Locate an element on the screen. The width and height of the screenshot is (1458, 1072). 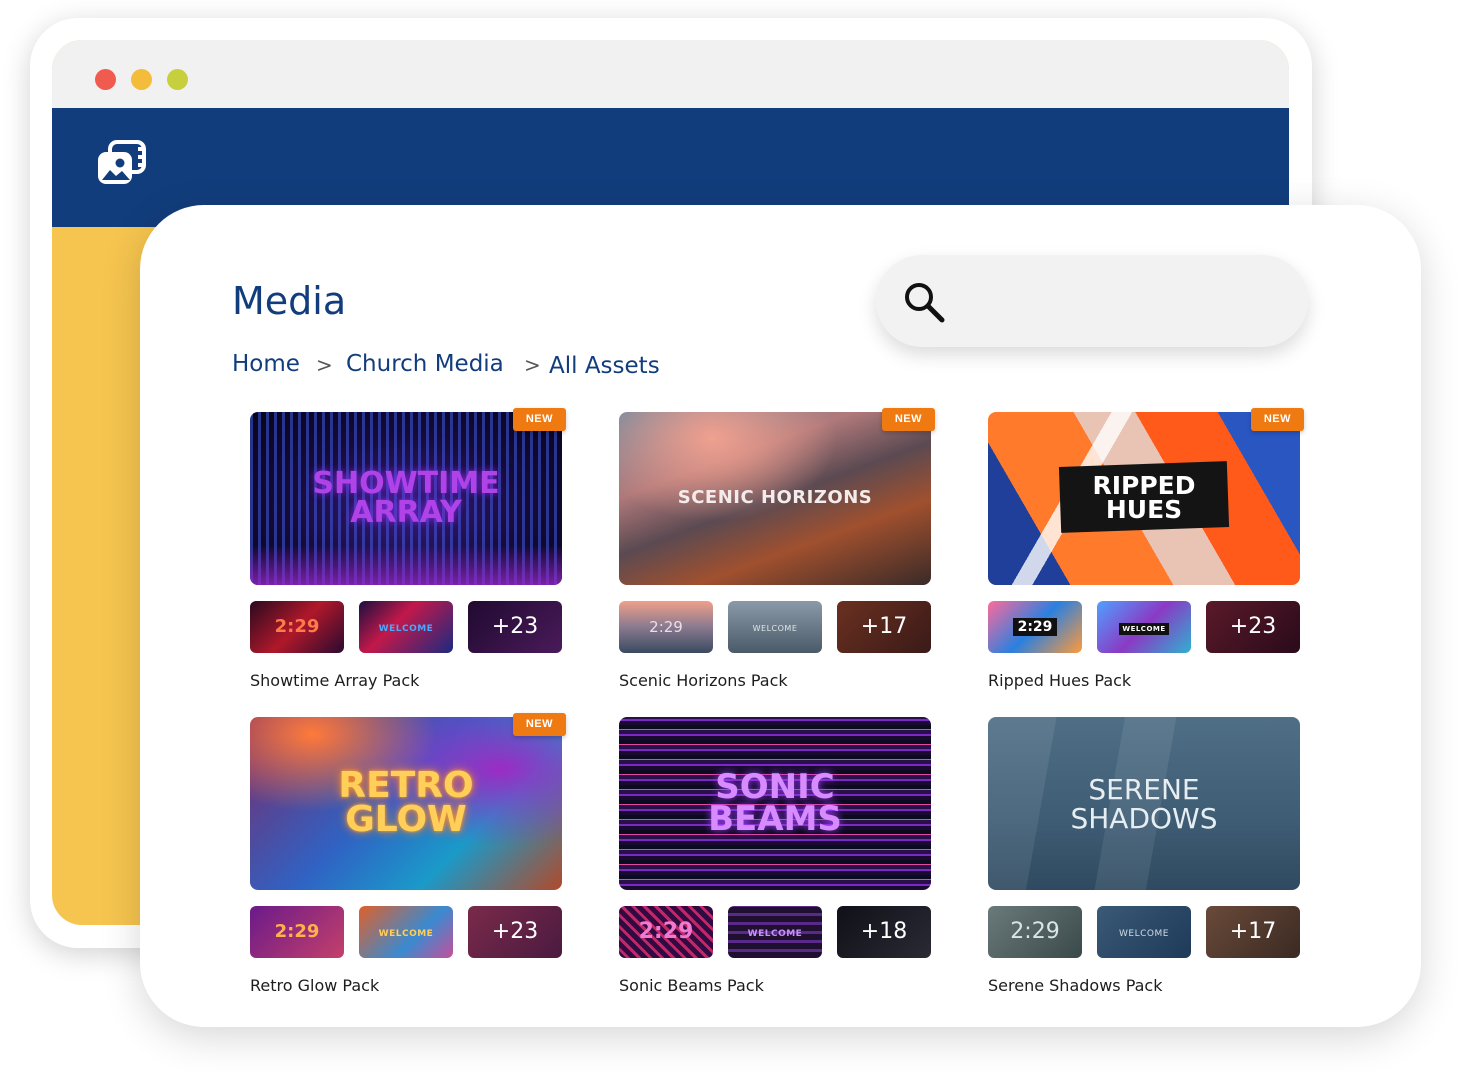
pack-name: Retro Glow Pack is located at coordinates (314, 985).